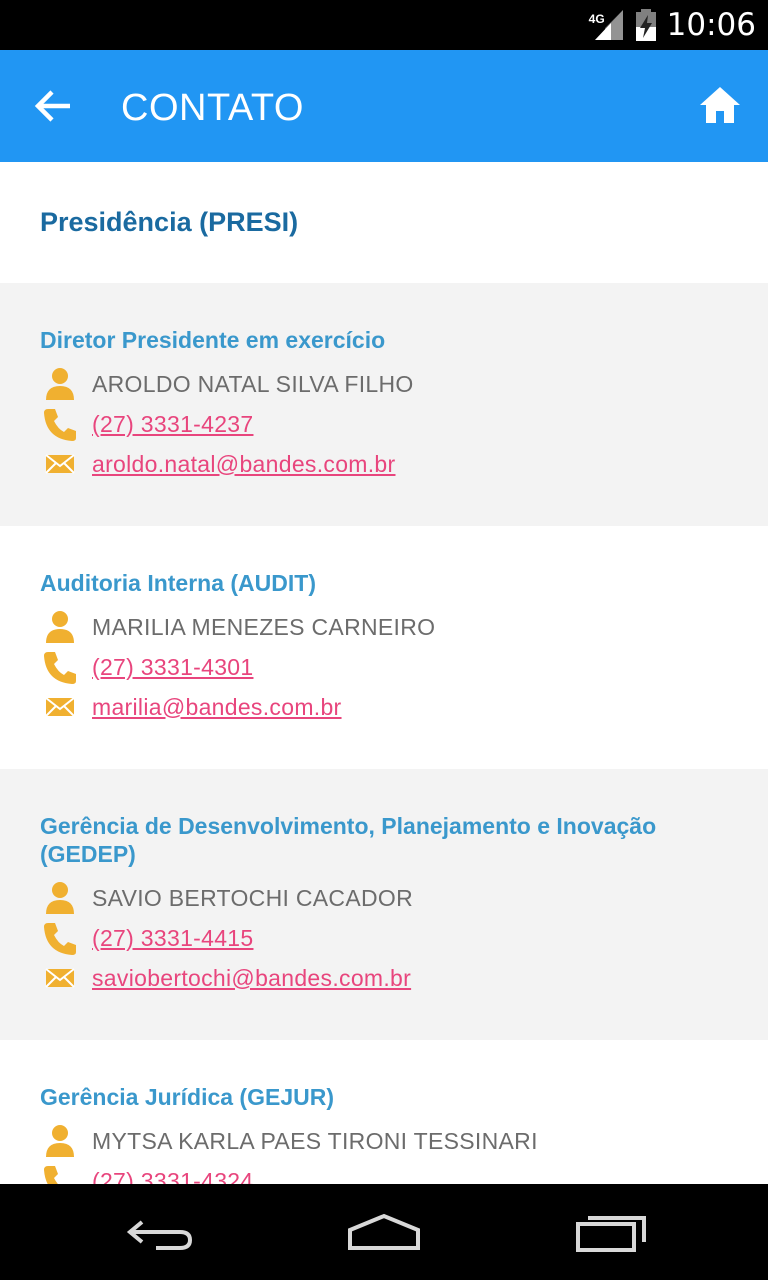  What do you see at coordinates (253, 383) in the screenshot?
I see `contact-name: AROLDO NATAL SILVA FILHO` at bounding box center [253, 383].